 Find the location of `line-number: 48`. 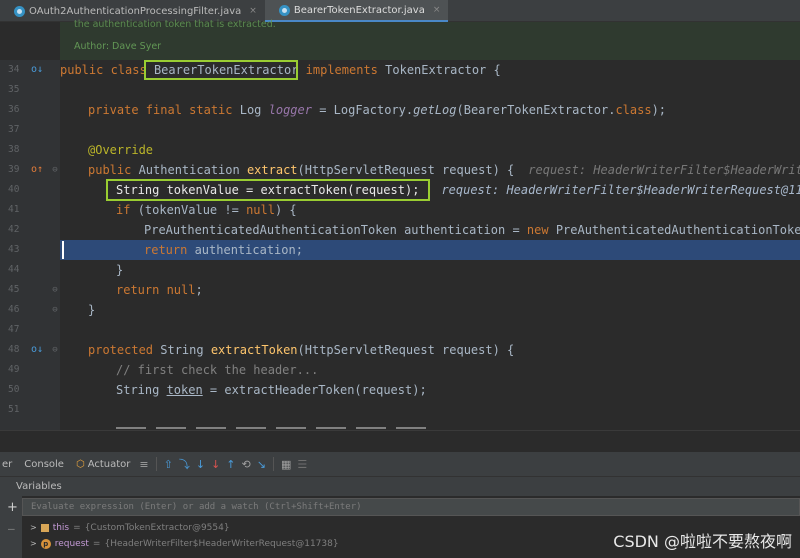

line-number: 48 is located at coordinates (14, 349).